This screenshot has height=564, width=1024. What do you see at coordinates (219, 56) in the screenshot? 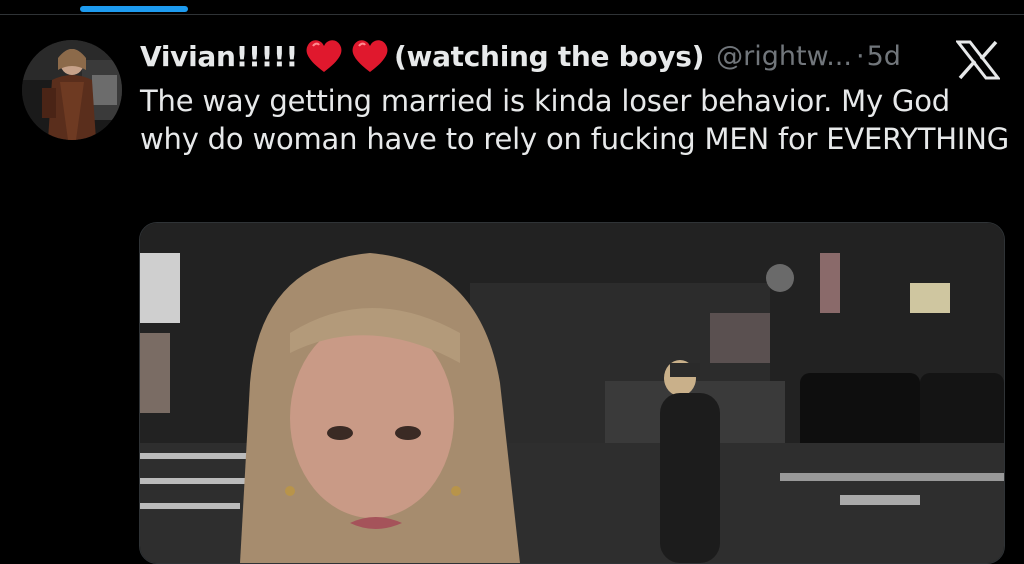
I see `display-name: Vivian!!!!!` at bounding box center [219, 56].